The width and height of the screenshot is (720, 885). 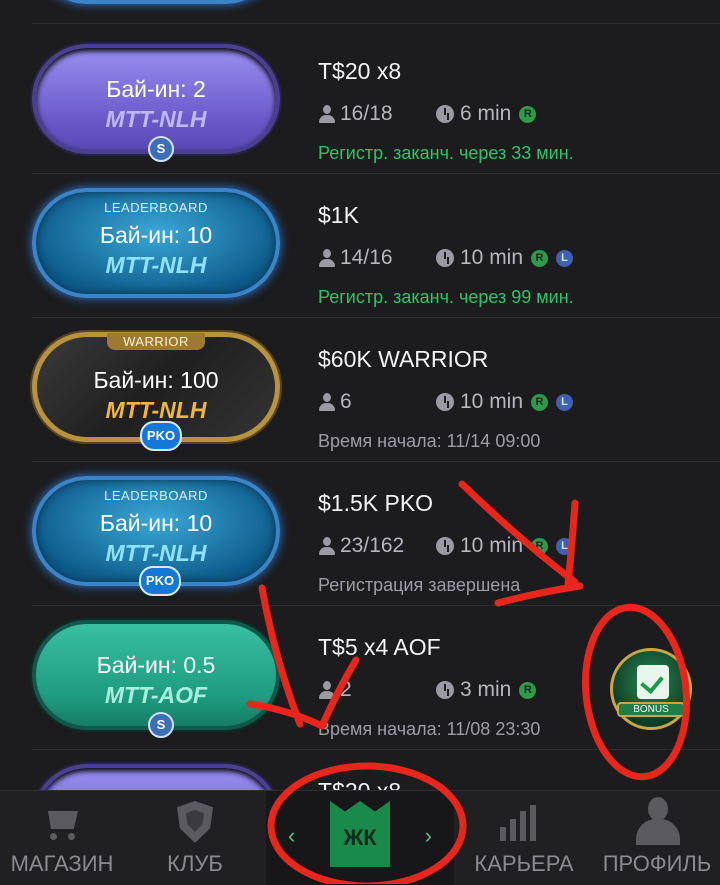 I want to click on buyin-badge: WARRIOR Бай-ин: 100 MTT-NLH PKO, so click(x=156, y=391).